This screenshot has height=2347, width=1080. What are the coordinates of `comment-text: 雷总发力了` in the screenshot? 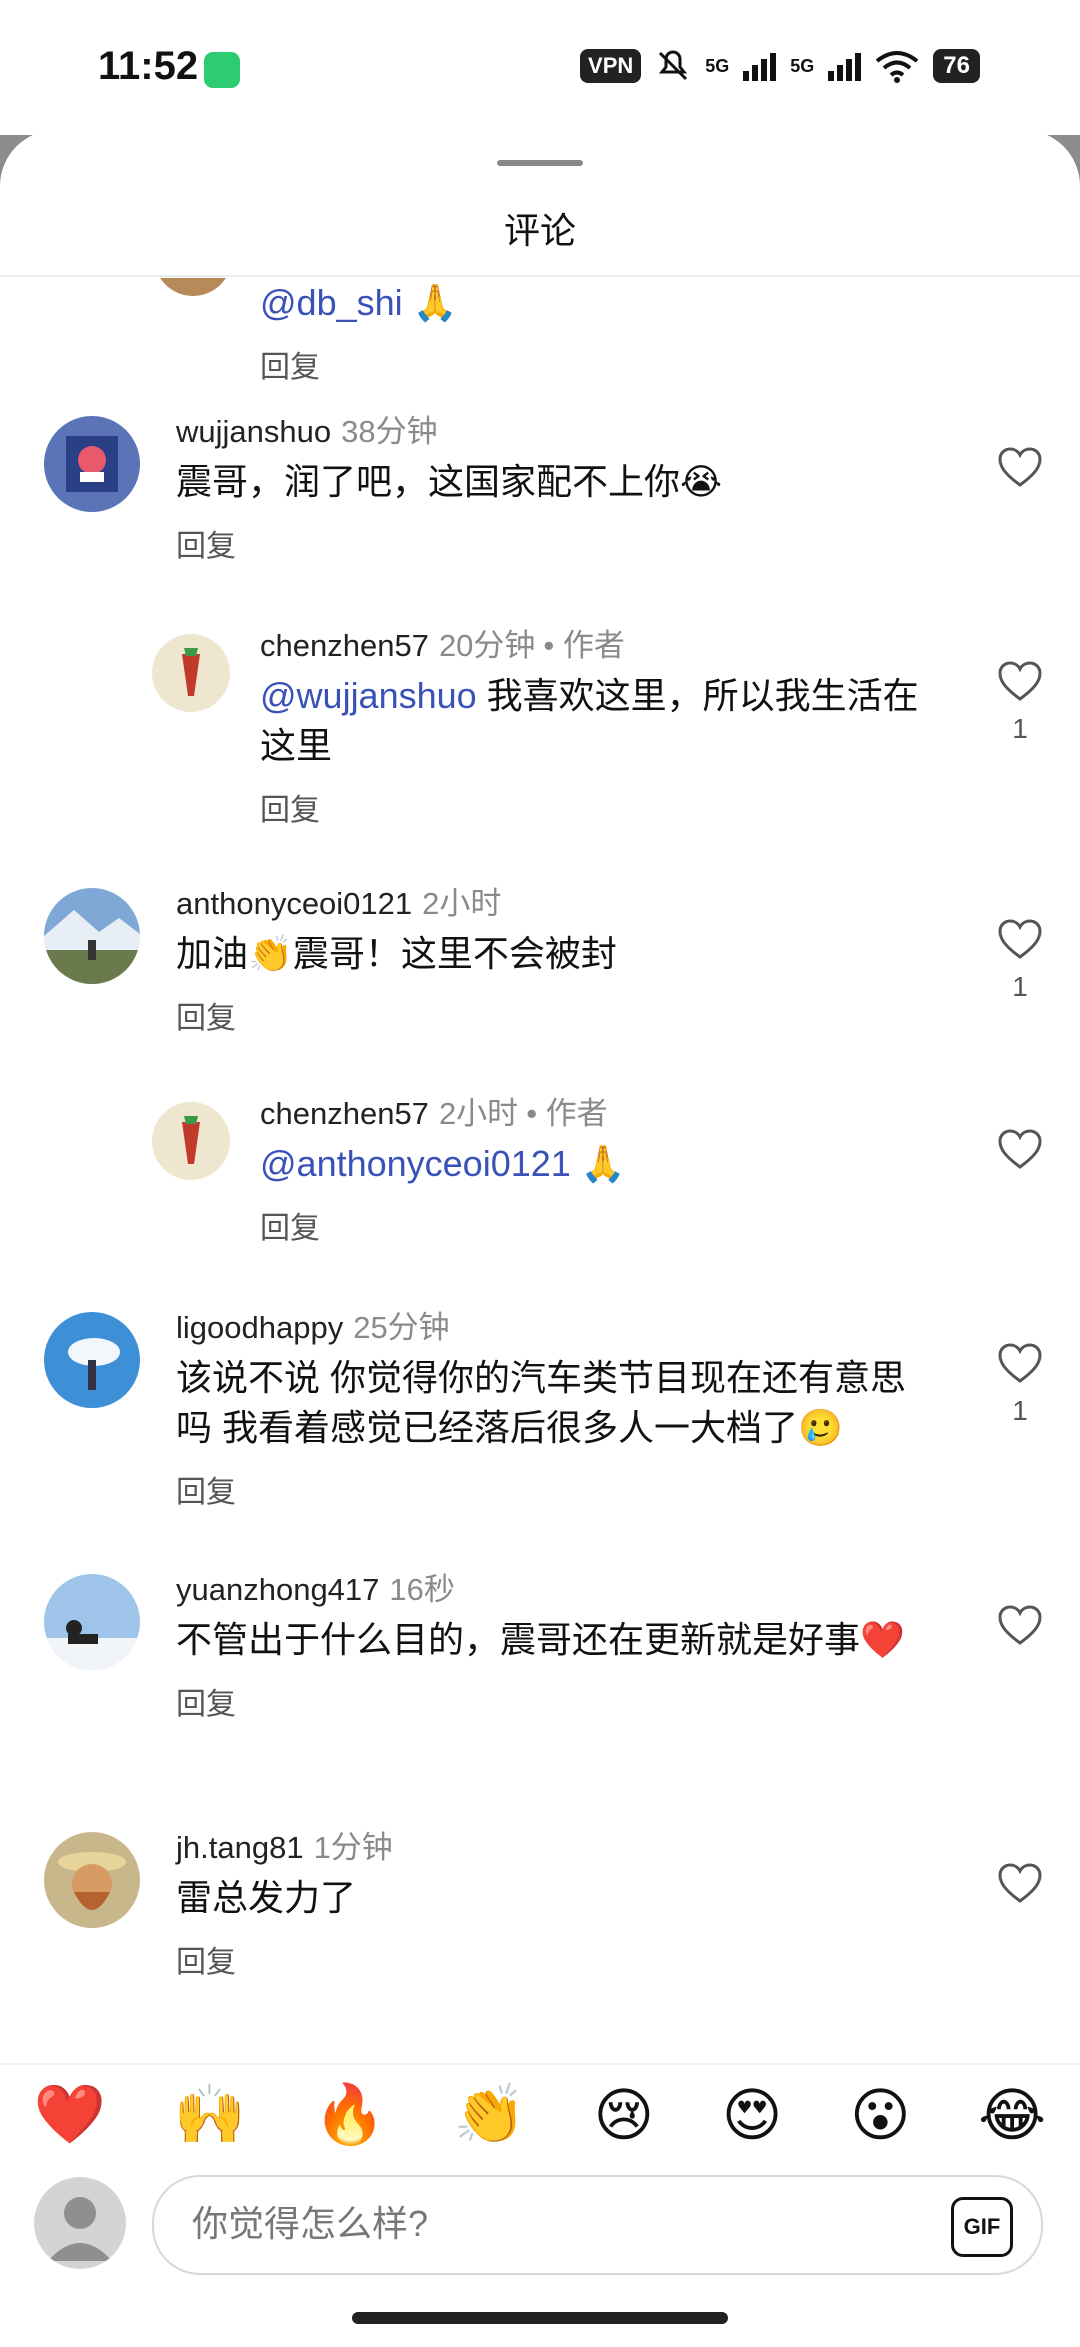 It's located at (266, 1897).